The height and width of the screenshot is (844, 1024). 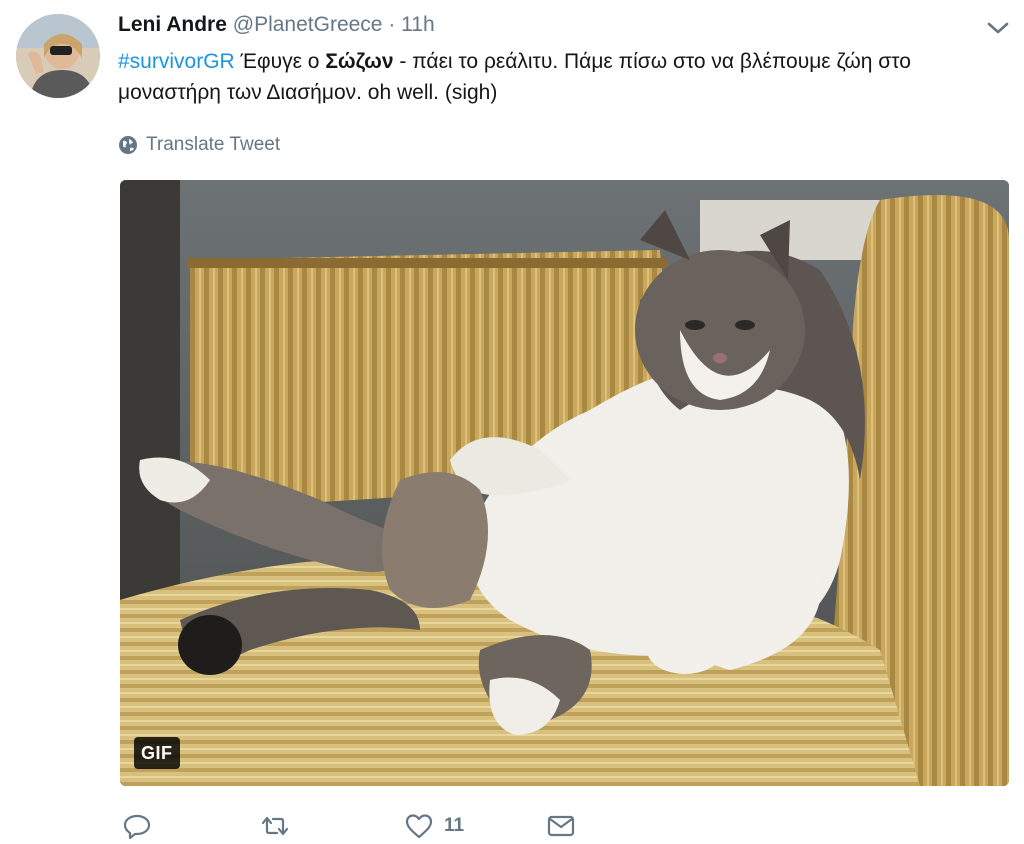 I want to click on tweet-text-part1: Έφυγε ο, so click(x=280, y=61).